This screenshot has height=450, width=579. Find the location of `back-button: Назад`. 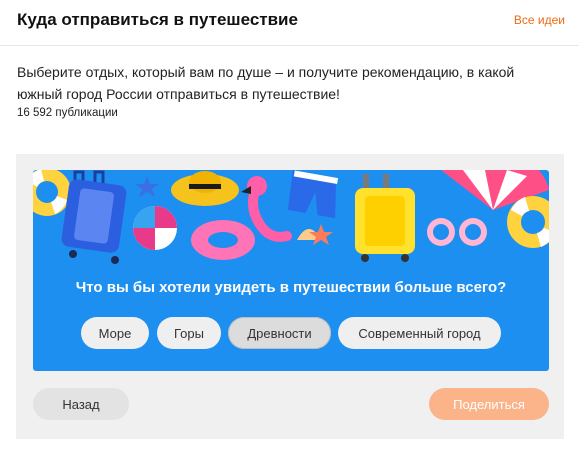

back-button: Назад is located at coordinates (81, 404).